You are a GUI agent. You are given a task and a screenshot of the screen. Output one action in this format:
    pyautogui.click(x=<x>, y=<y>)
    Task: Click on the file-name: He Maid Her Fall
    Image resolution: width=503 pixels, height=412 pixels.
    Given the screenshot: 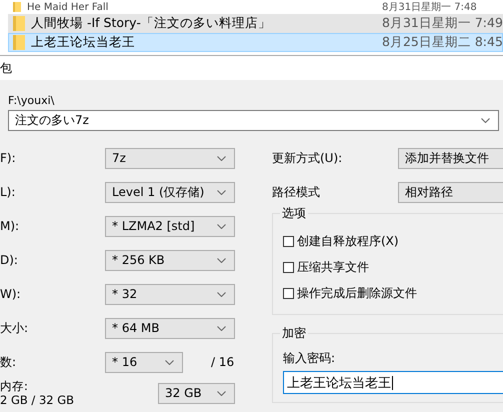 What is the action you would take?
    pyautogui.click(x=68, y=7)
    